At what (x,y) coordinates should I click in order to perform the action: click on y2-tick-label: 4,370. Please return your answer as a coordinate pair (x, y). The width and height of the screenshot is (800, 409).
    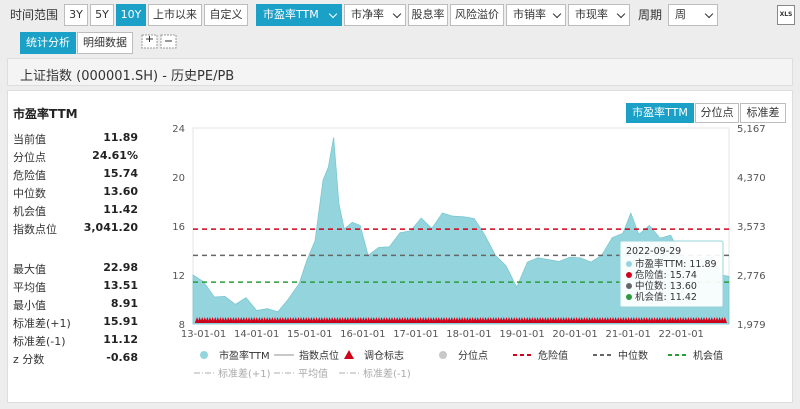
    Looking at the image, I should click on (751, 178).